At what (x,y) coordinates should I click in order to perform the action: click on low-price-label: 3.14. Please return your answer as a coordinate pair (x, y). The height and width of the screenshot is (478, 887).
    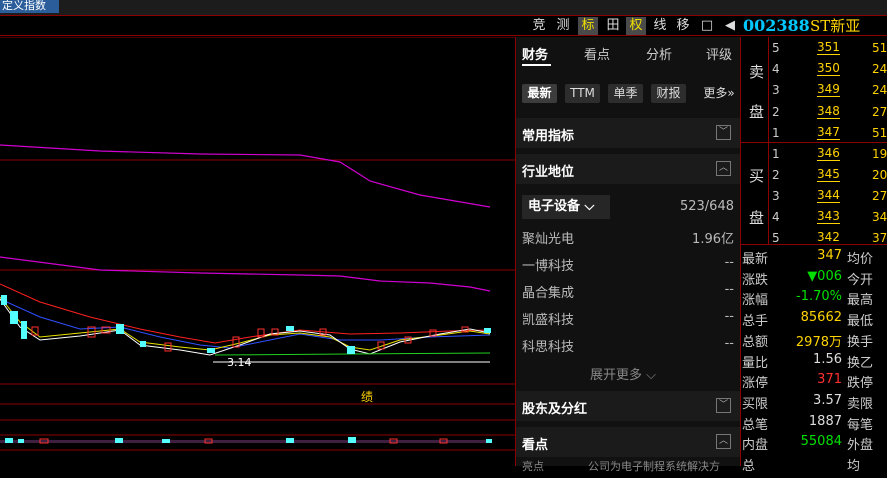
    Looking at the image, I should click on (239, 362).